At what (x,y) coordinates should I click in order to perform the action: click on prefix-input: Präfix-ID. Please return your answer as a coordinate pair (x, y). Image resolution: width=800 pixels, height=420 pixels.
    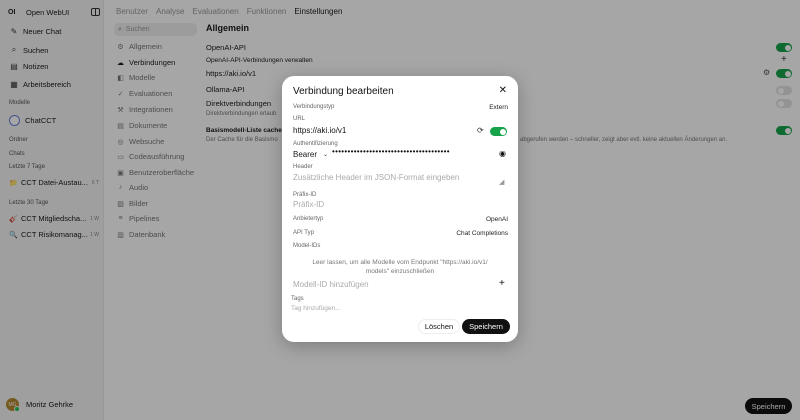
    Looking at the image, I should click on (308, 204).